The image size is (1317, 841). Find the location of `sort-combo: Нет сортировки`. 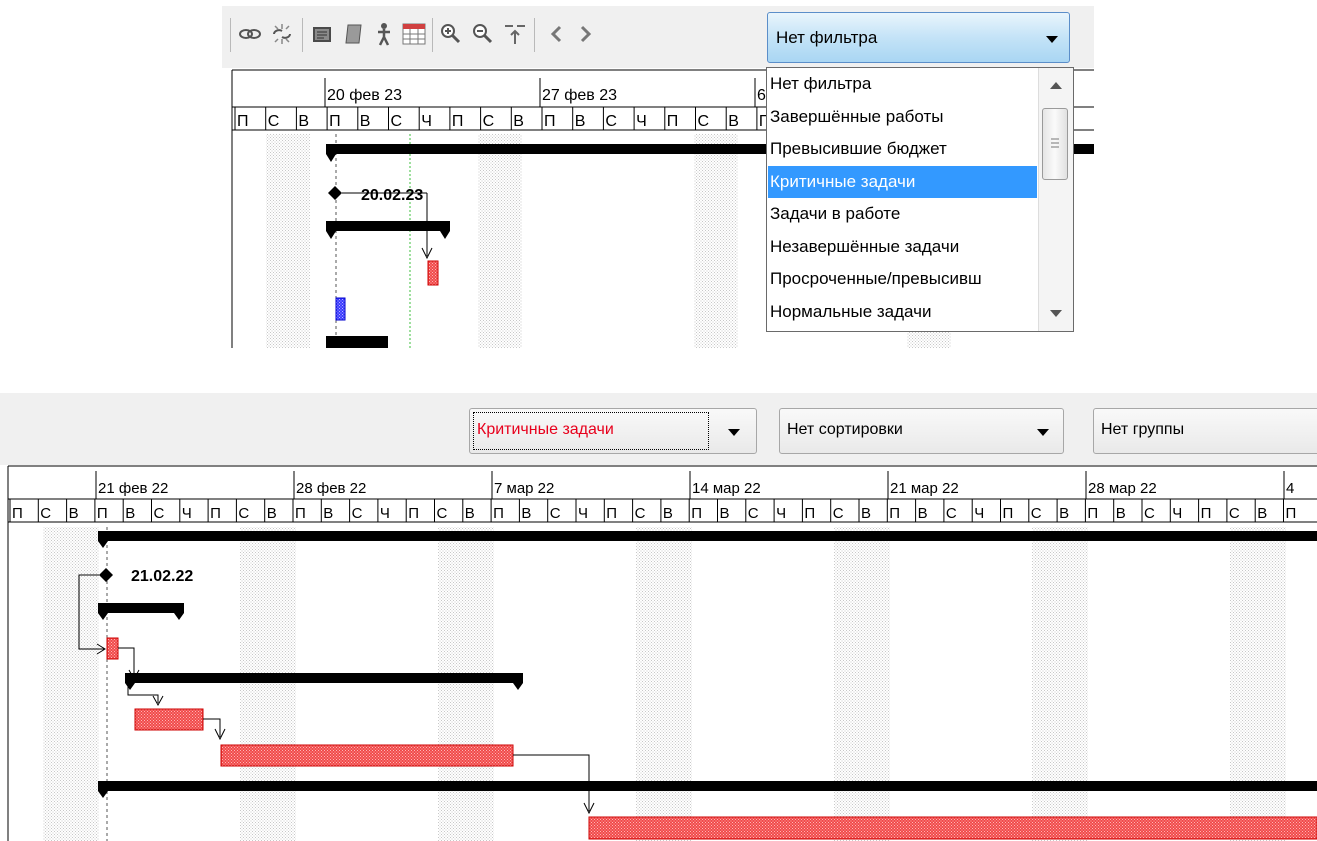

sort-combo: Нет сортировки is located at coordinates (921, 431).